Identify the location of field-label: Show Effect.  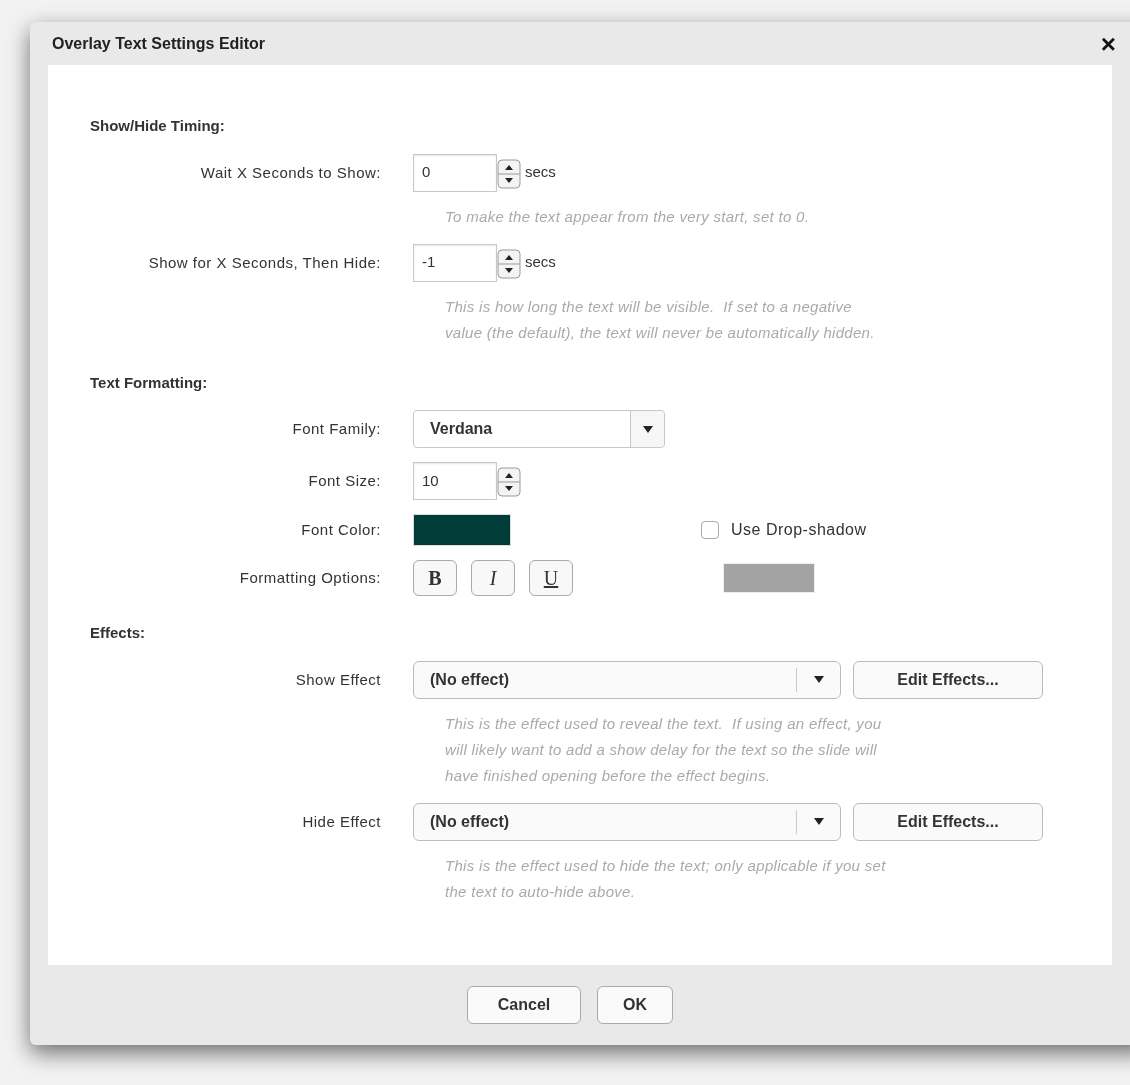
(338, 679).